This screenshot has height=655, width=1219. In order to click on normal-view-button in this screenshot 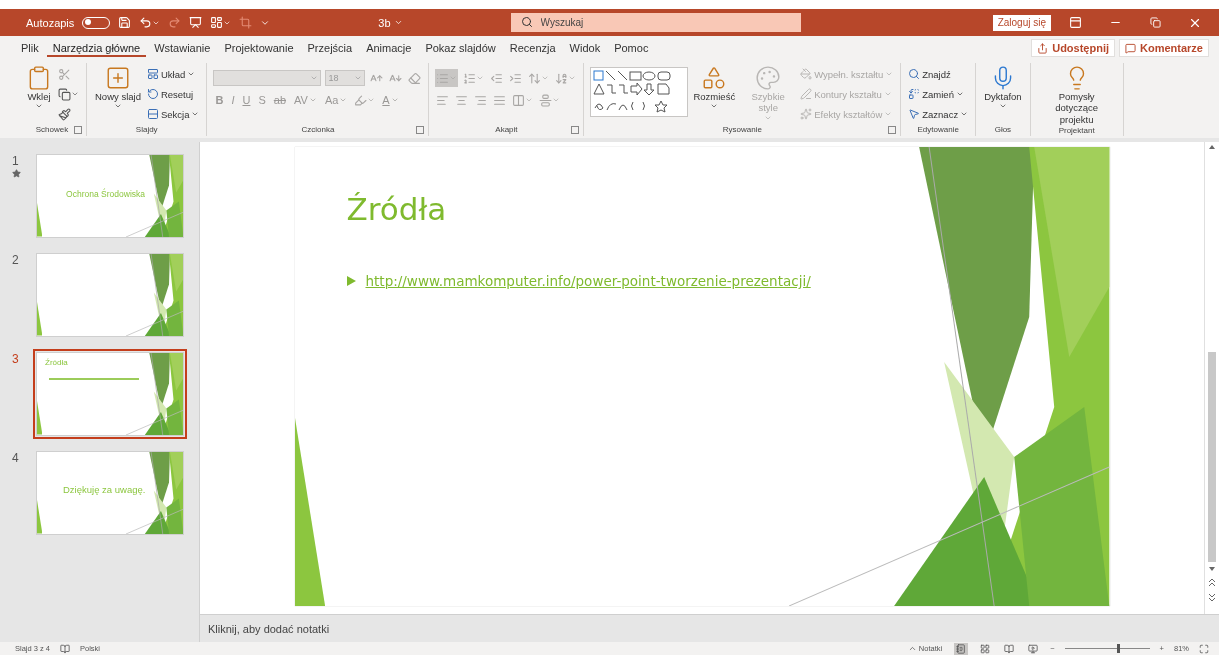, I will do `click(961, 648)`.